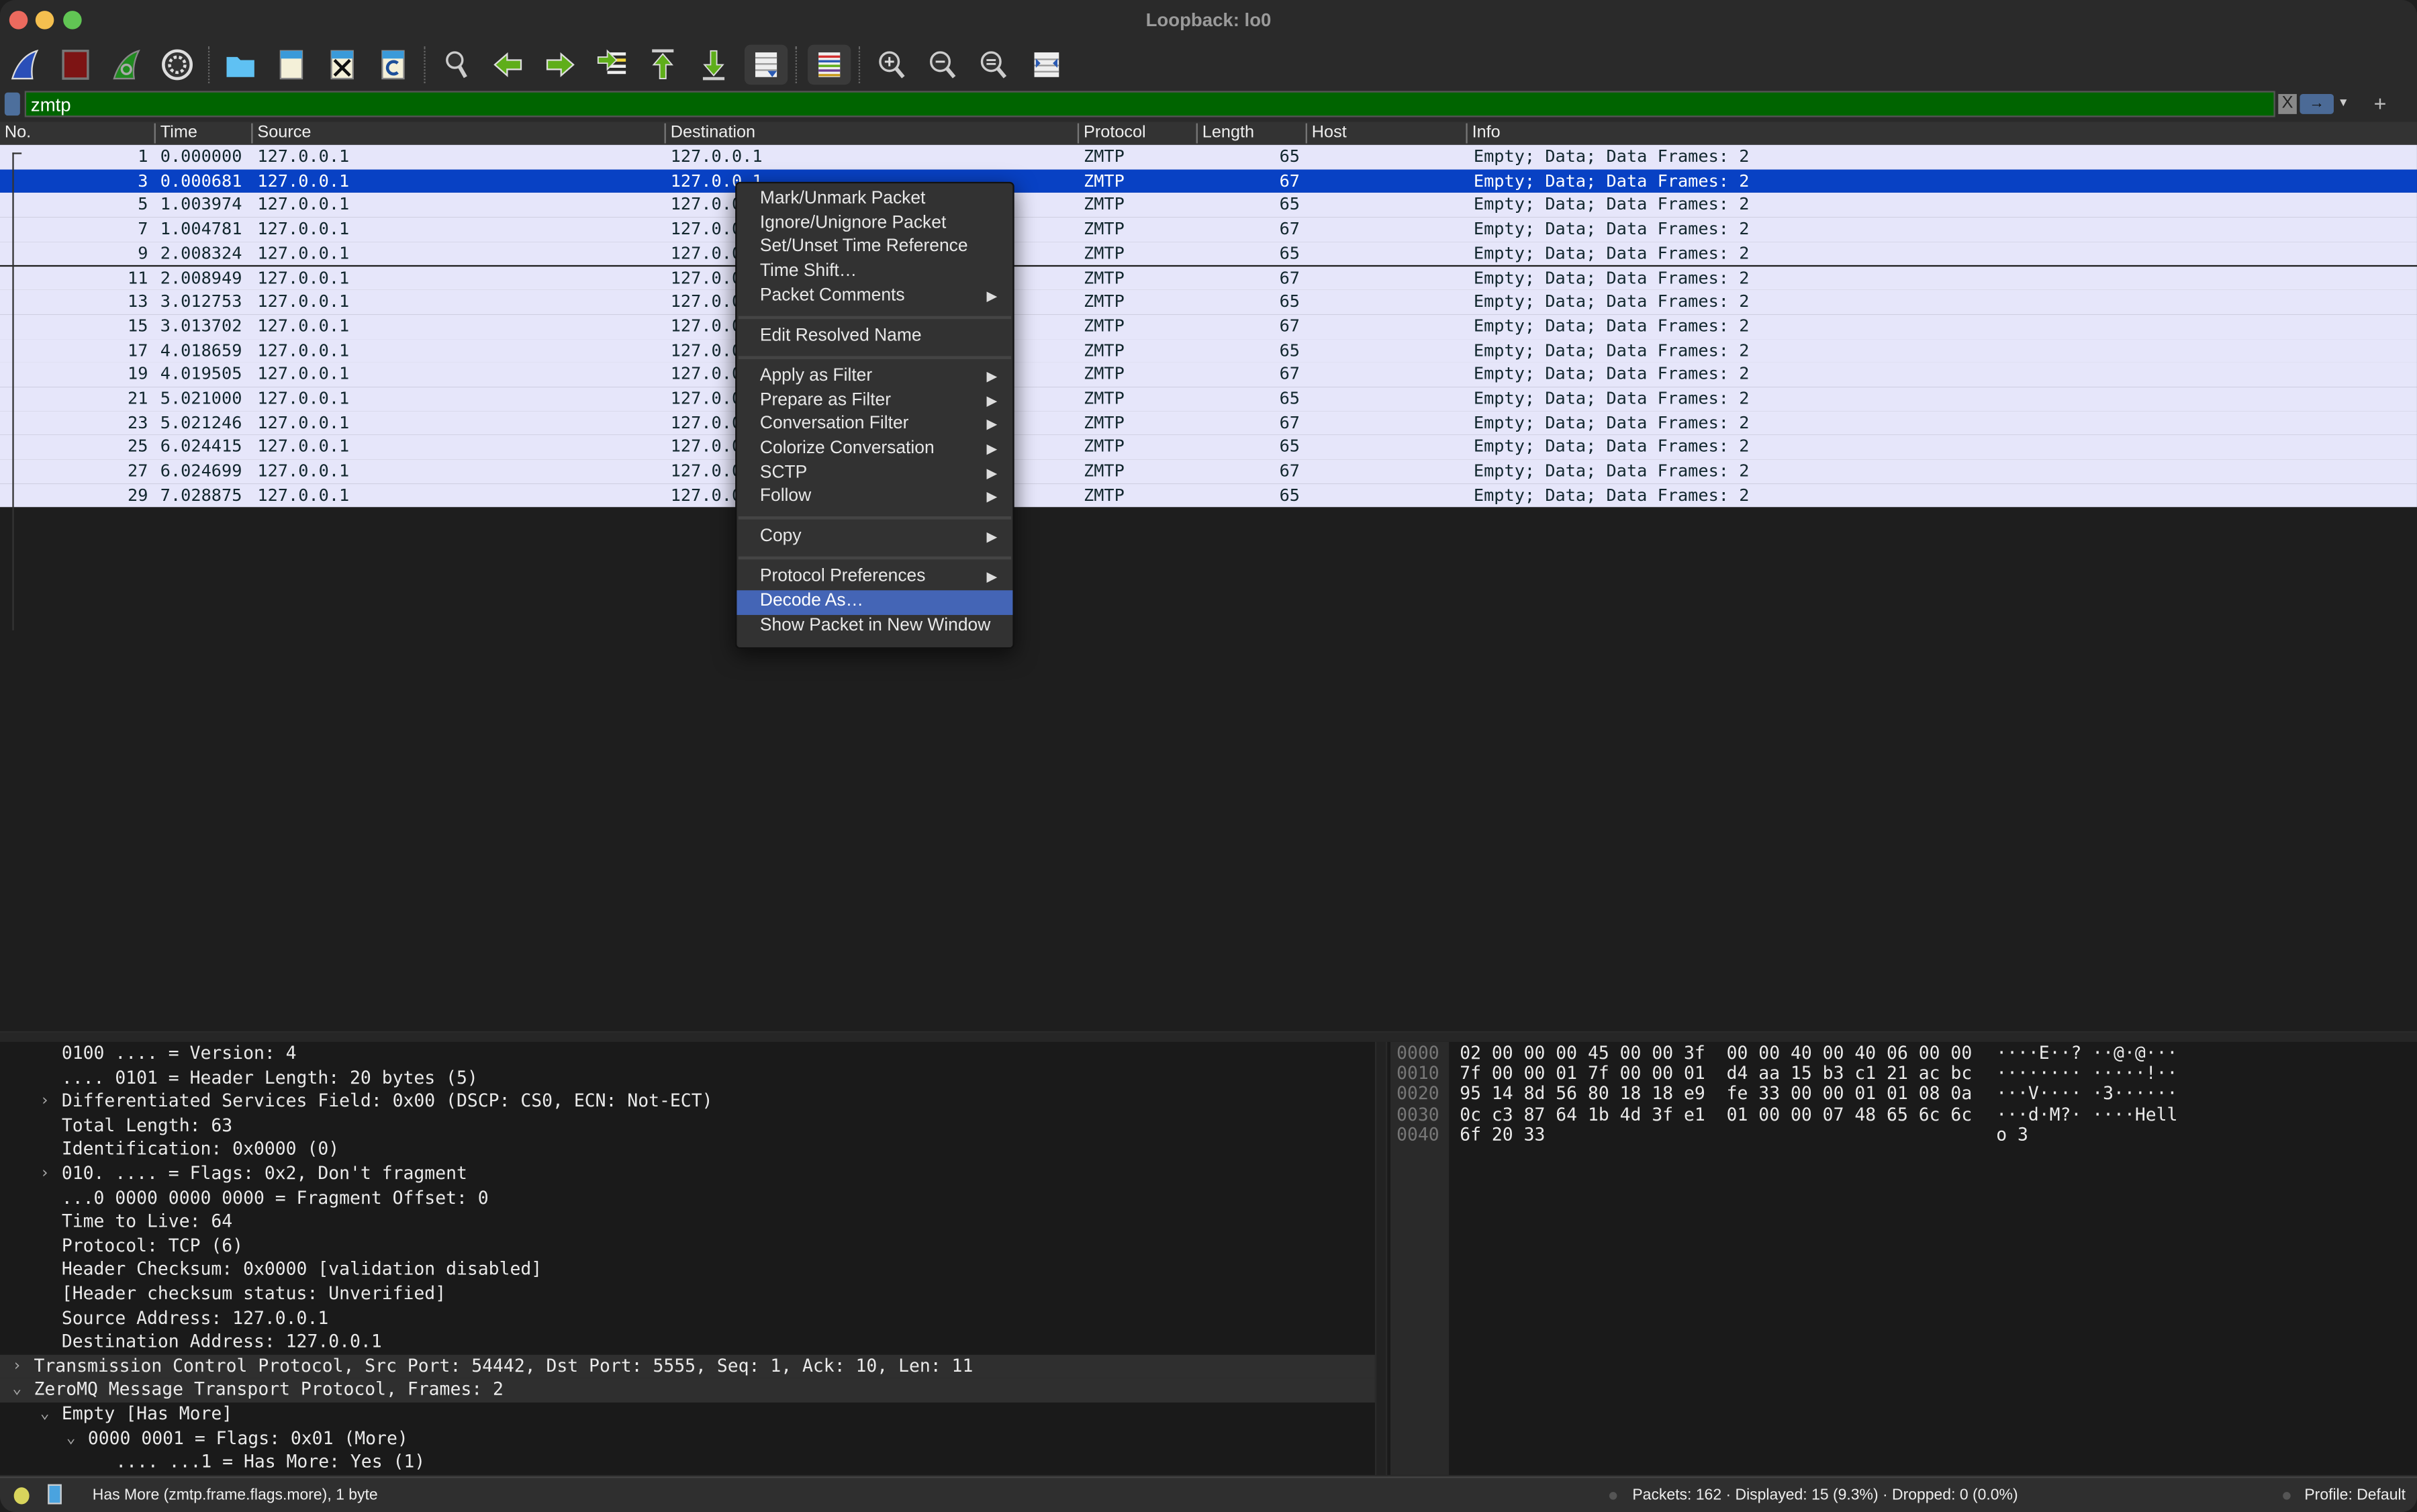  Describe the element at coordinates (663, 65) in the screenshot. I see `go-first-button` at that location.